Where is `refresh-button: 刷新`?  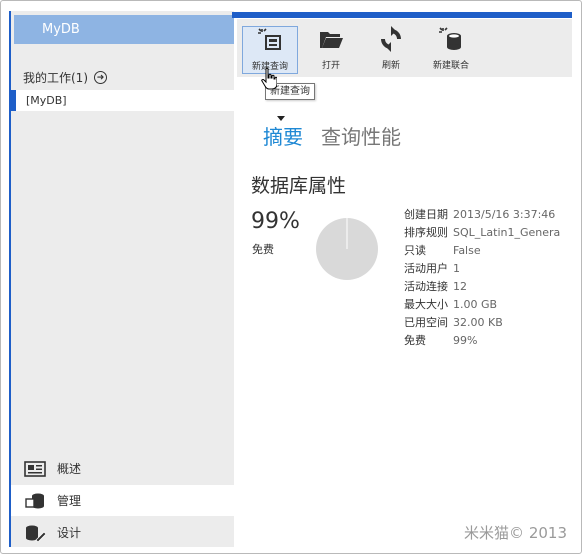 refresh-button: 刷新 is located at coordinates (391, 50).